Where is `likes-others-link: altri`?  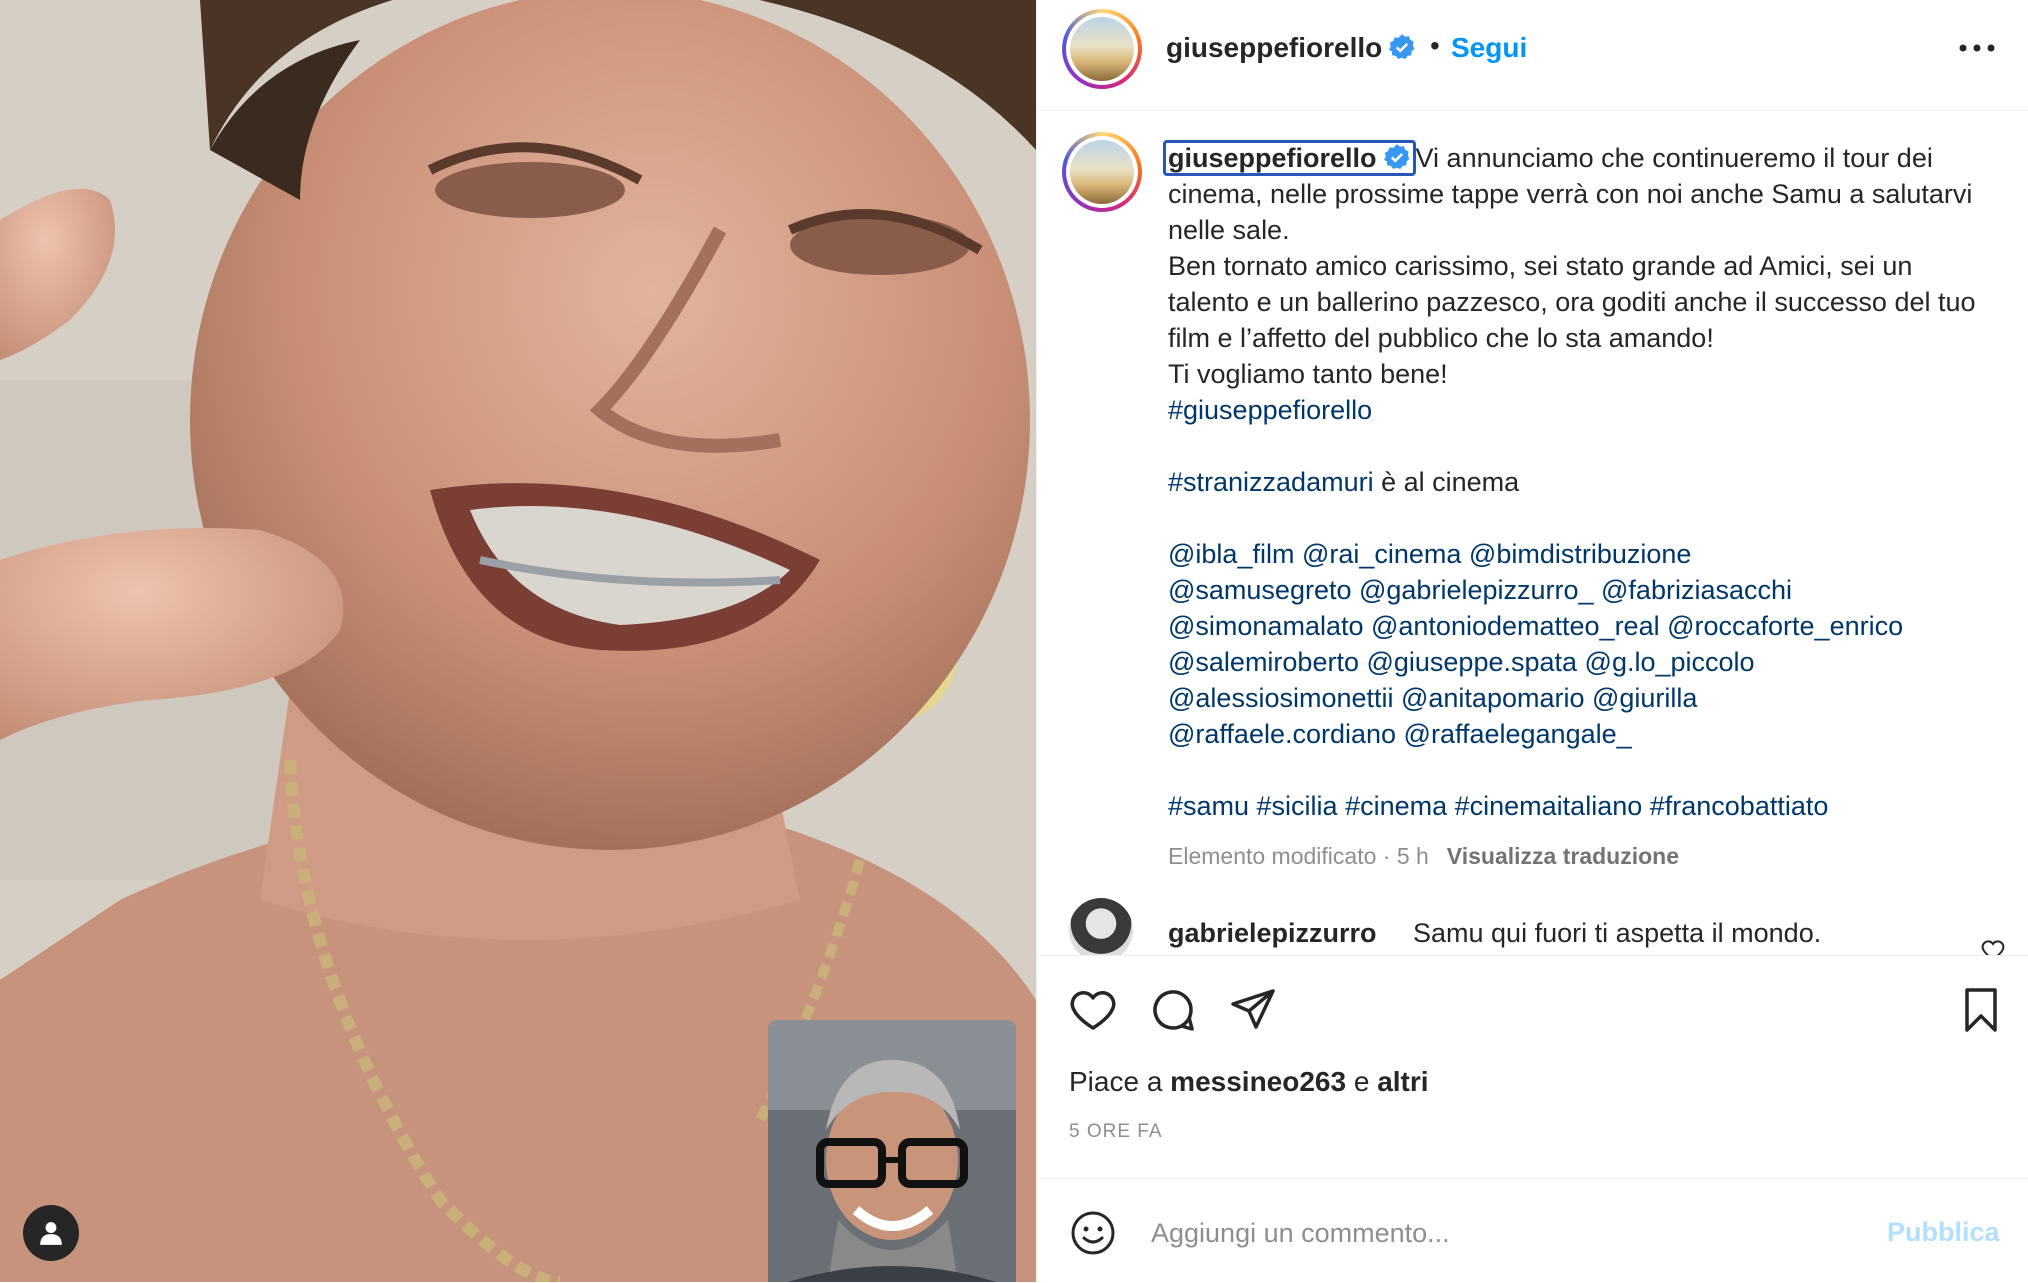
likes-others-link: altri is located at coordinates (1402, 1081).